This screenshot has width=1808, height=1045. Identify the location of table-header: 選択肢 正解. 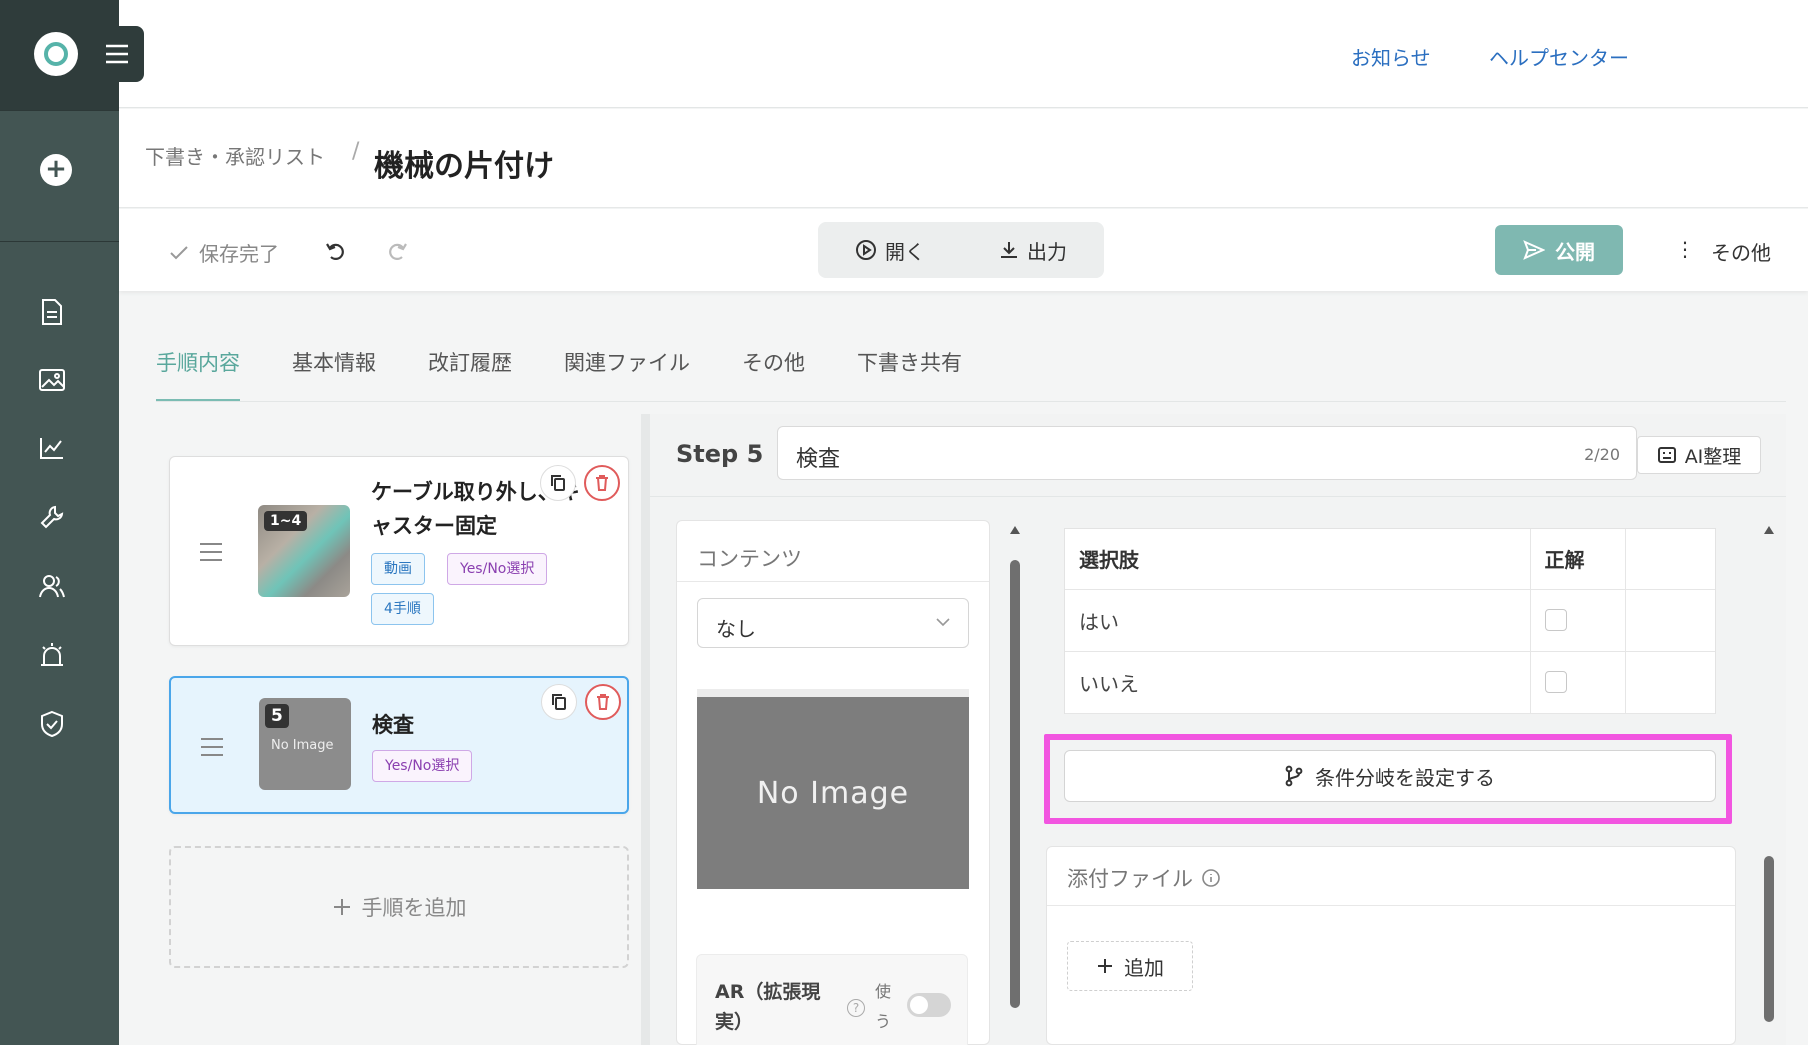
(1390, 559).